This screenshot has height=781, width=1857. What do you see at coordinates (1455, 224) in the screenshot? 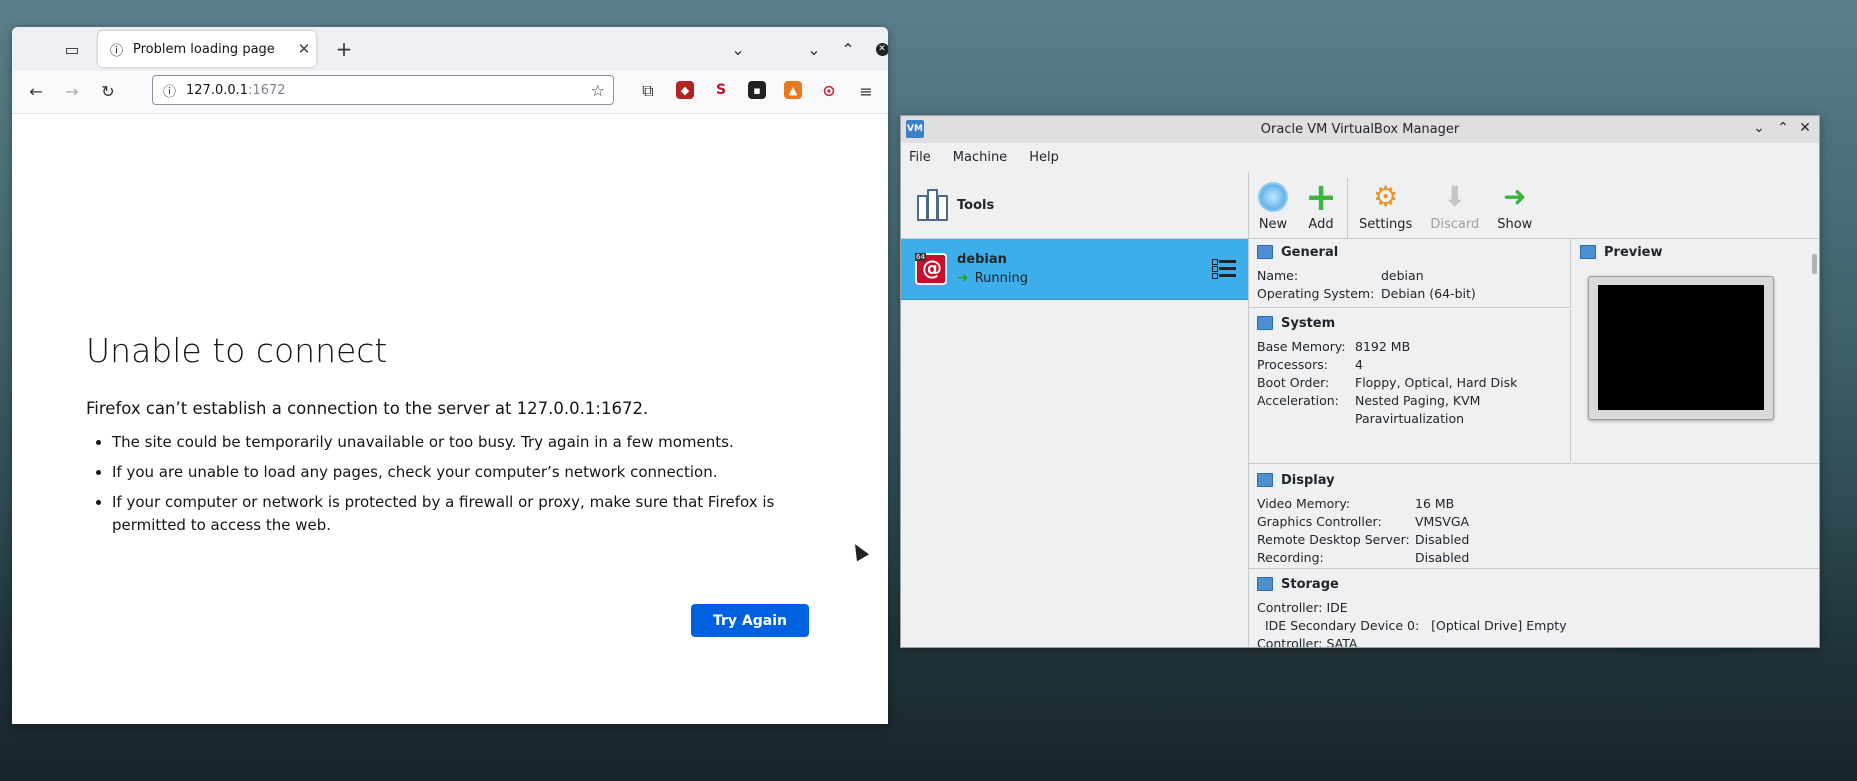
I see `discard-label: Discard` at bounding box center [1455, 224].